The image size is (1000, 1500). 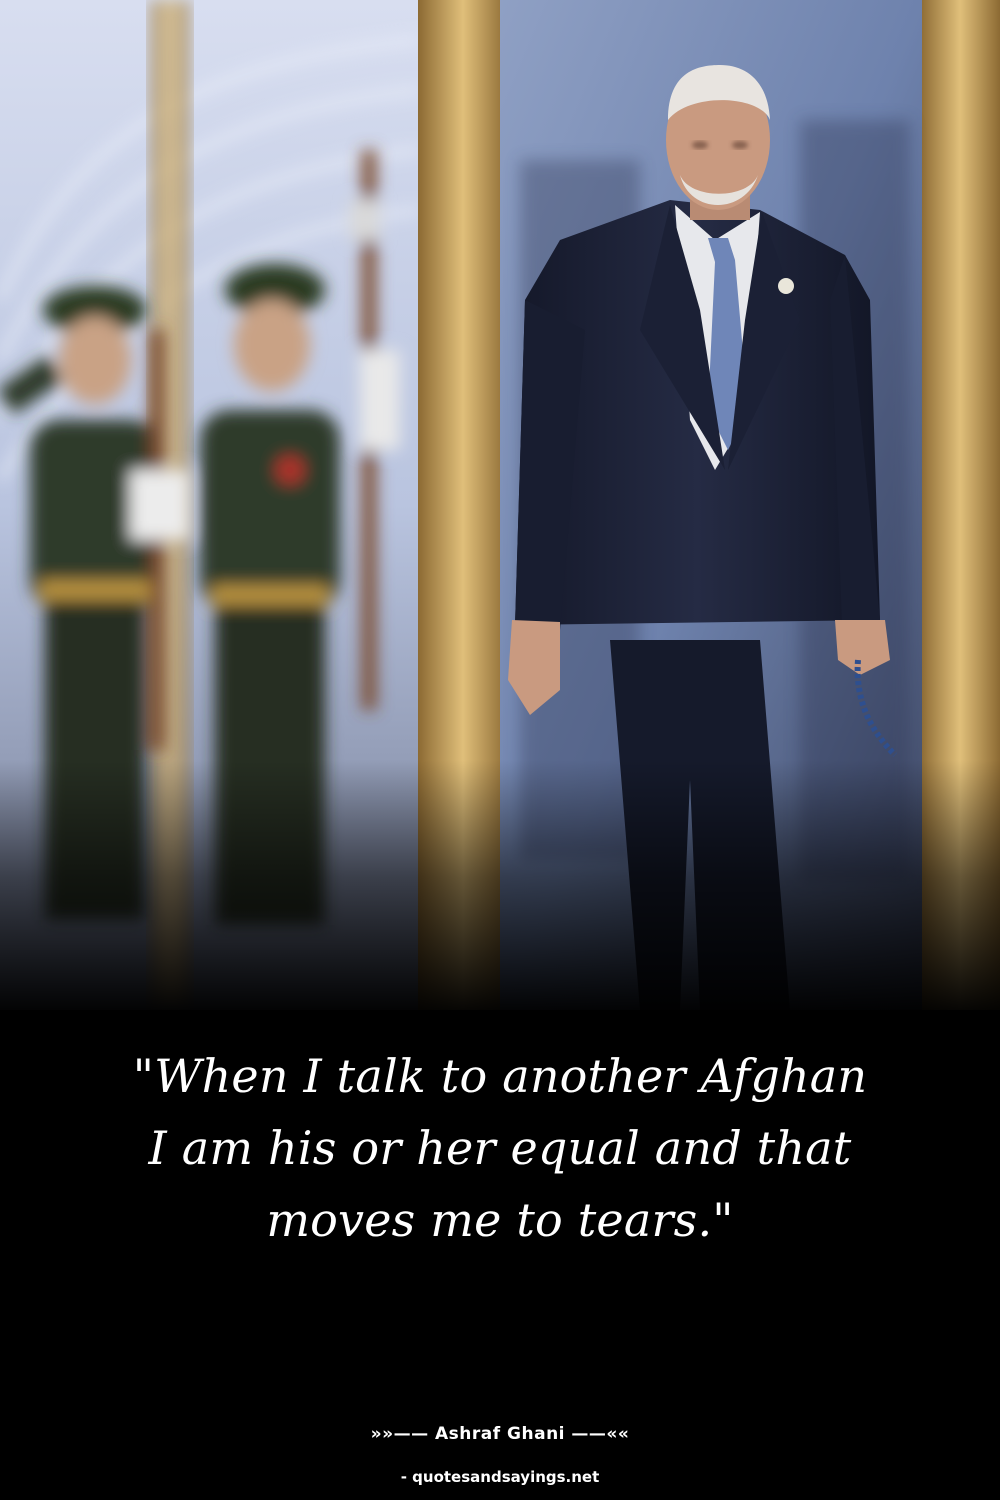 I want to click on author-line: »»—— Ashraf Ghani ——««, so click(x=500, y=1434).